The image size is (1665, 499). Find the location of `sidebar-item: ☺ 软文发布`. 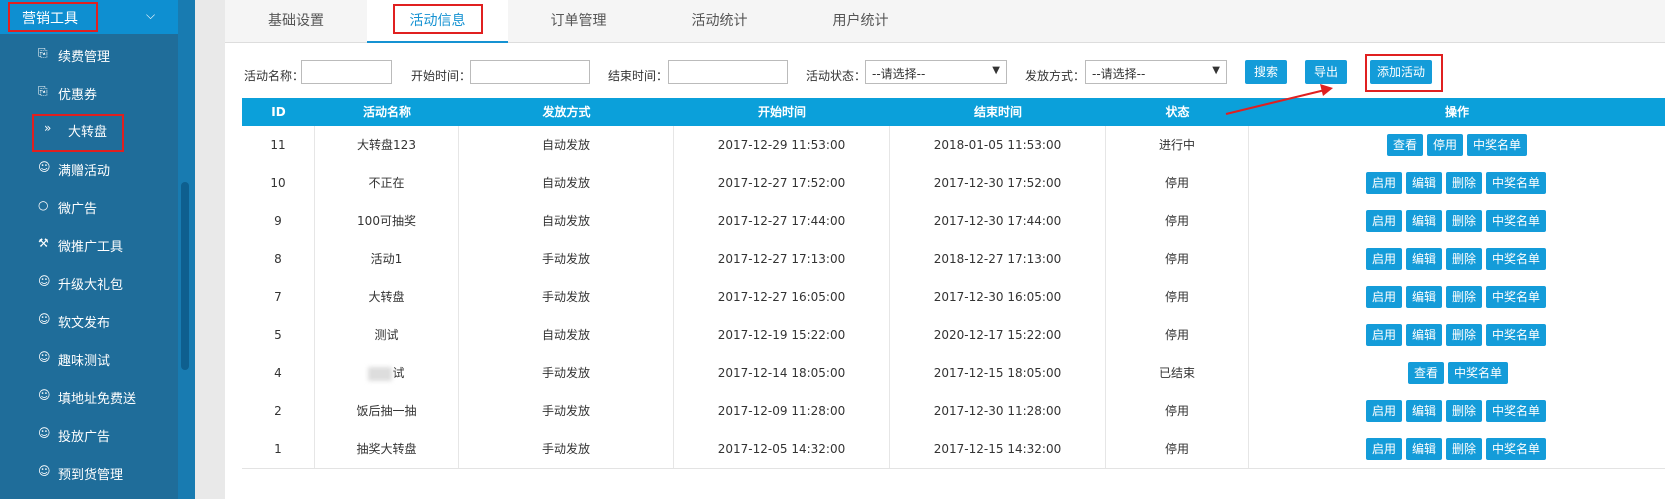

sidebar-item: ☺ 软文发布 is located at coordinates (89, 320).